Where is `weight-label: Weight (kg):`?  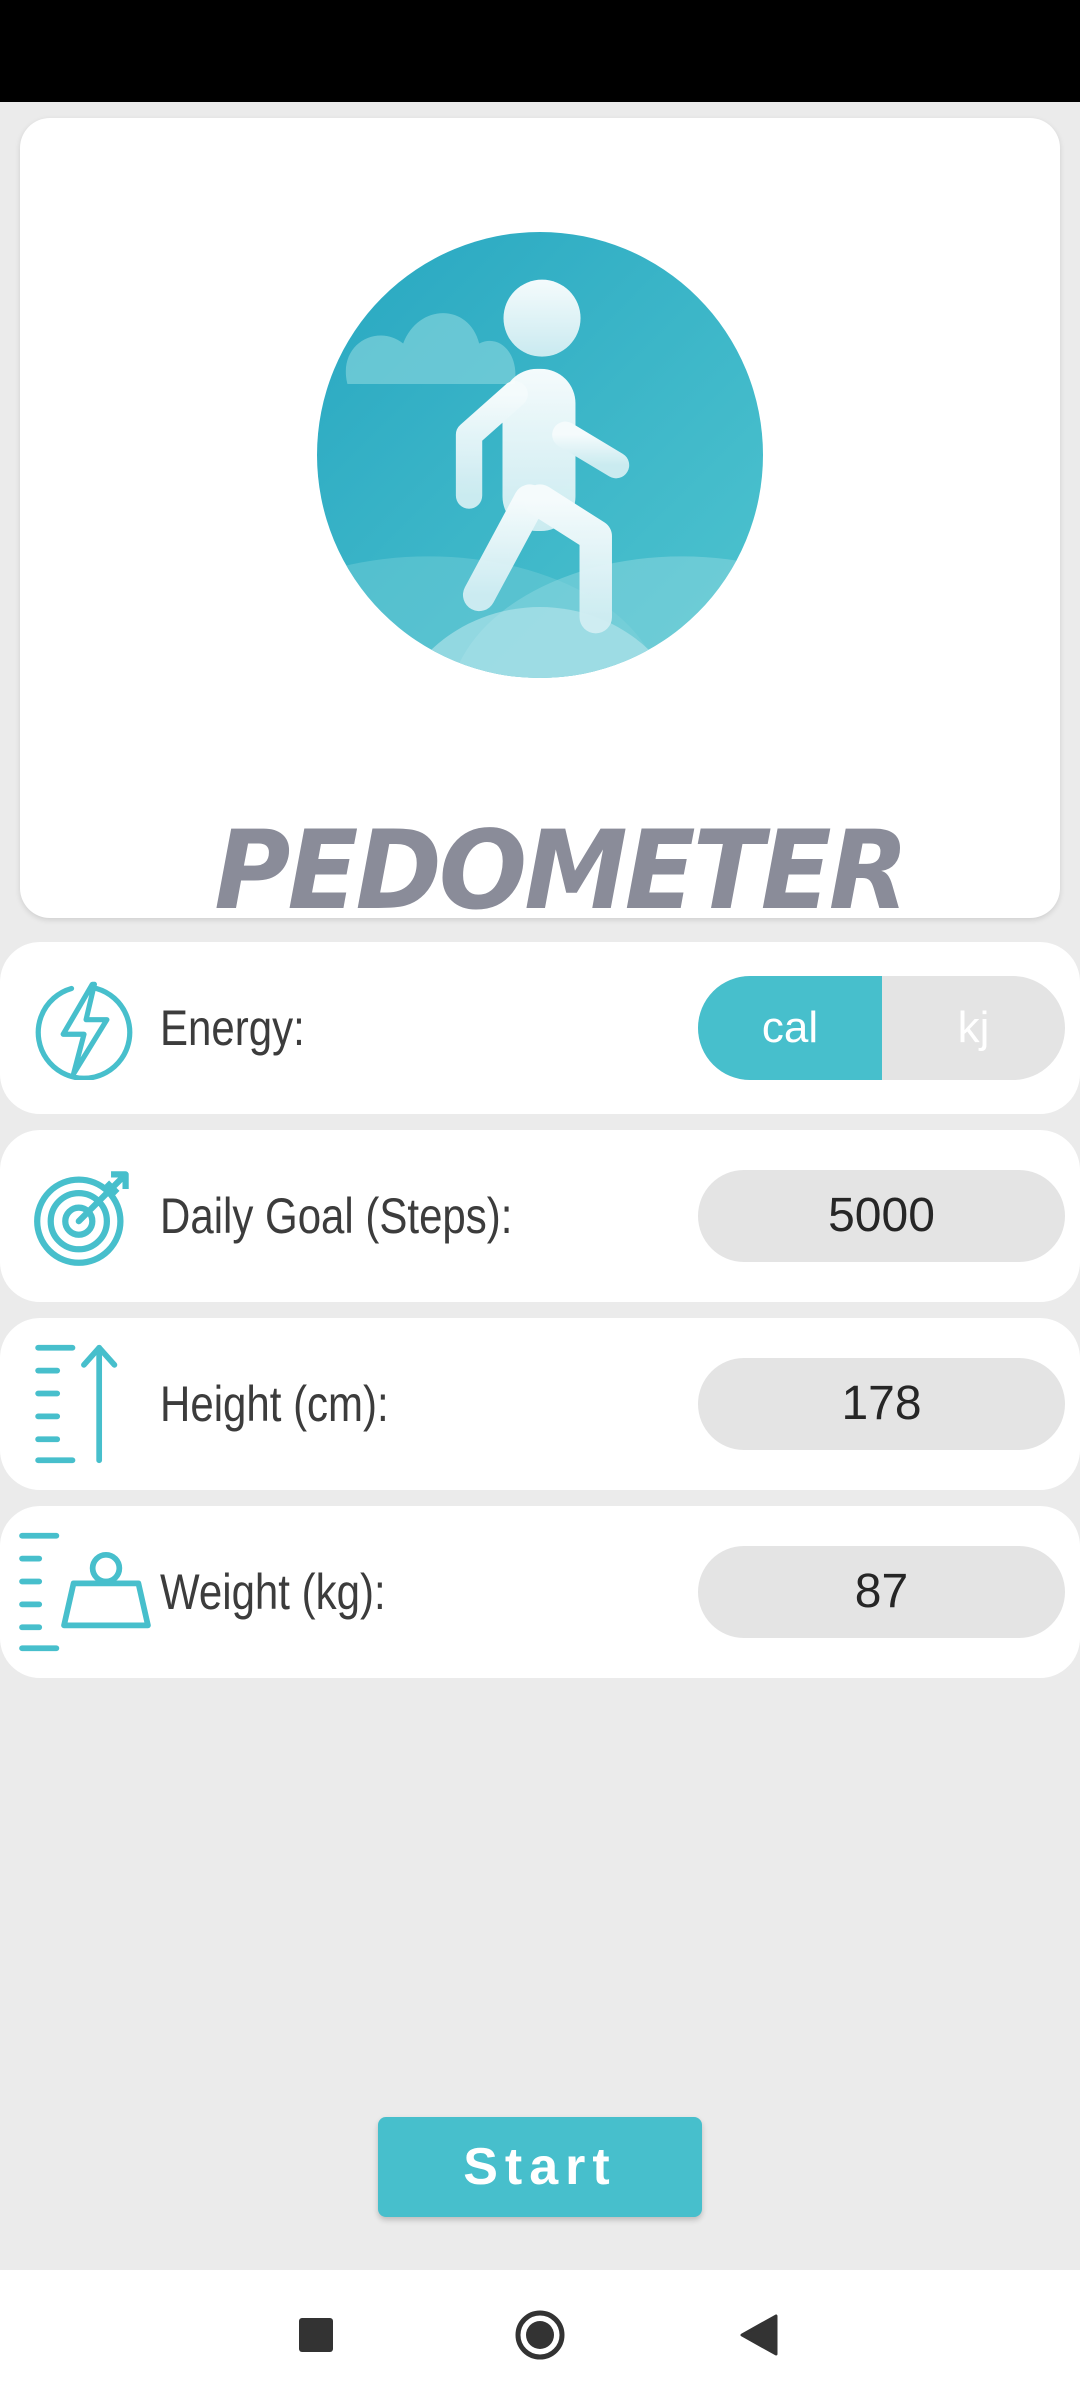 weight-label: Weight (kg): is located at coordinates (273, 1592).